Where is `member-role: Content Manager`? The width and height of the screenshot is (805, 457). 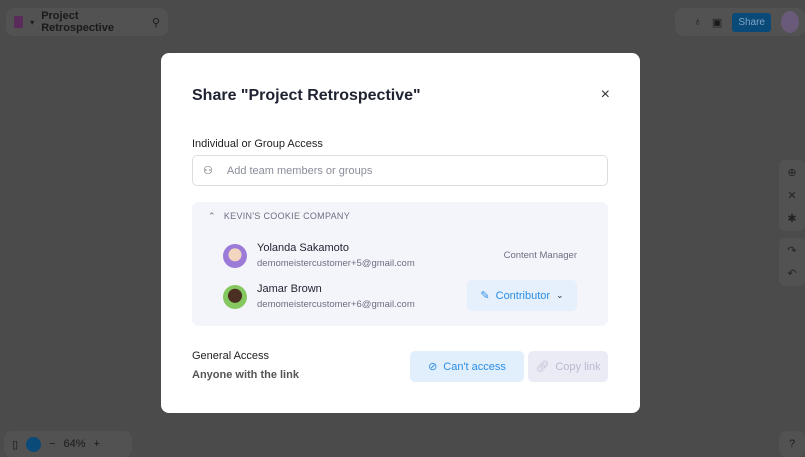 member-role: Content Manager is located at coordinates (540, 255).